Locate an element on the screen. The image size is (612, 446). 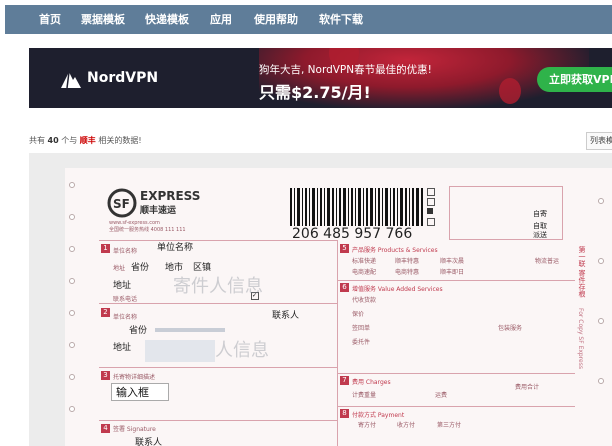
option-self-send: 自寄 is located at coordinates (540, 214).